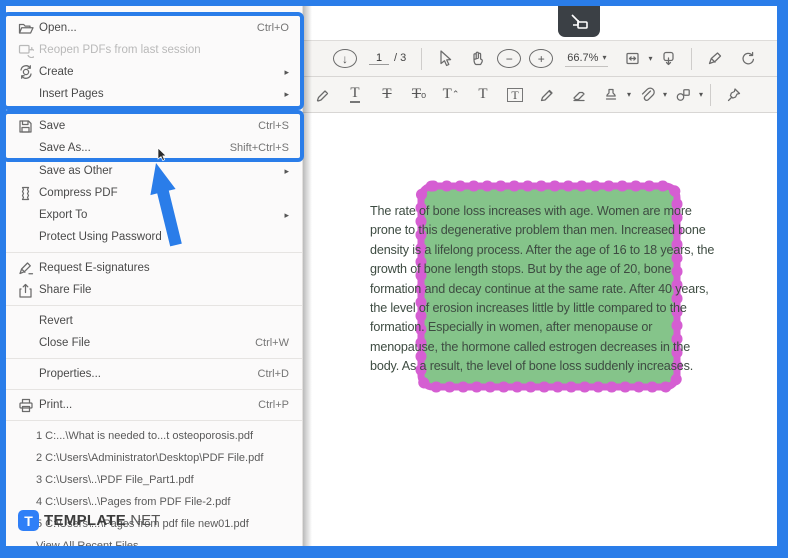 Image resolution: width=788 pixels, height=558 pixels. What do you see at coordinates (154, 237) in the screenshot?
I see `menu-item-protect-password: Protect Using Password` at bounding box center [154, 237].